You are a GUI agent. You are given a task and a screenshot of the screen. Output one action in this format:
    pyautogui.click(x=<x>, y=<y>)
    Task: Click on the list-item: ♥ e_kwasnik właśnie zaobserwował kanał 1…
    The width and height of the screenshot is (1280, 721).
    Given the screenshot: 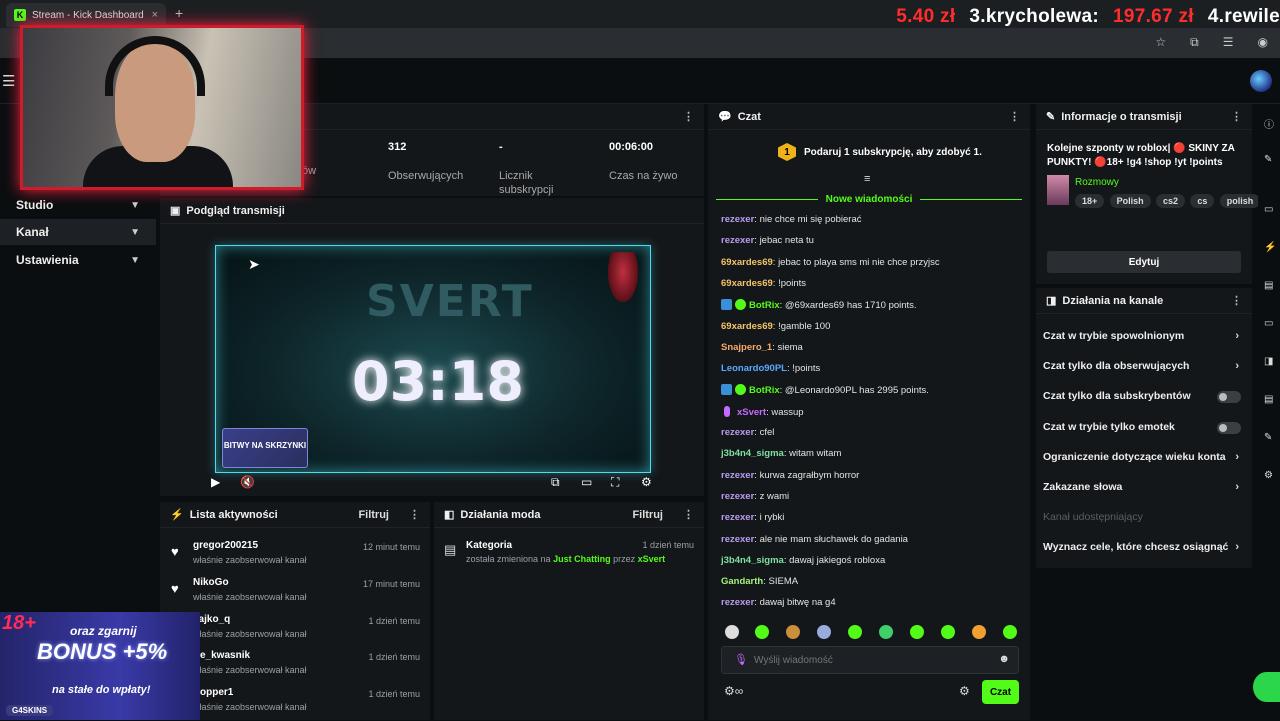 What is the action you would take?
    pyautogui.click(x=295, y=666)
    